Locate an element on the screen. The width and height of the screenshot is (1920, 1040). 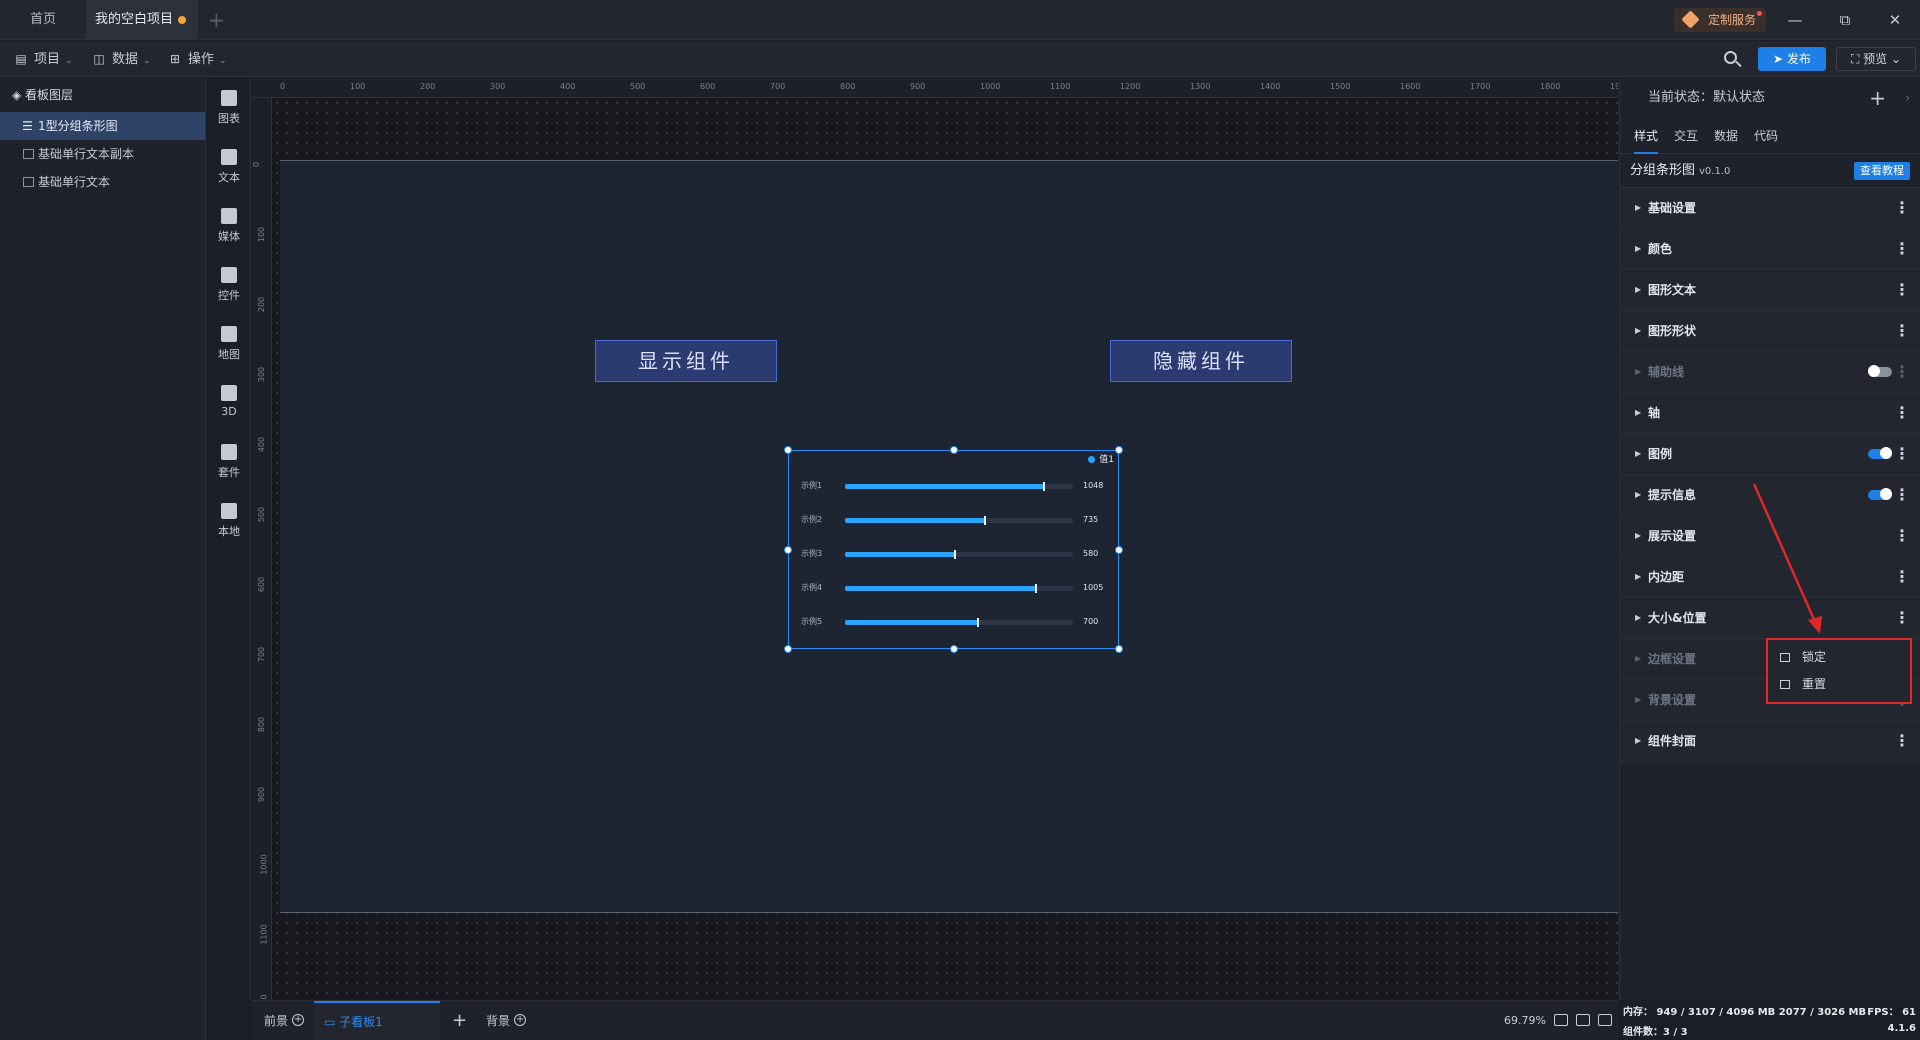
add-foreground-icon: + is located at coordinates (298, 1020).